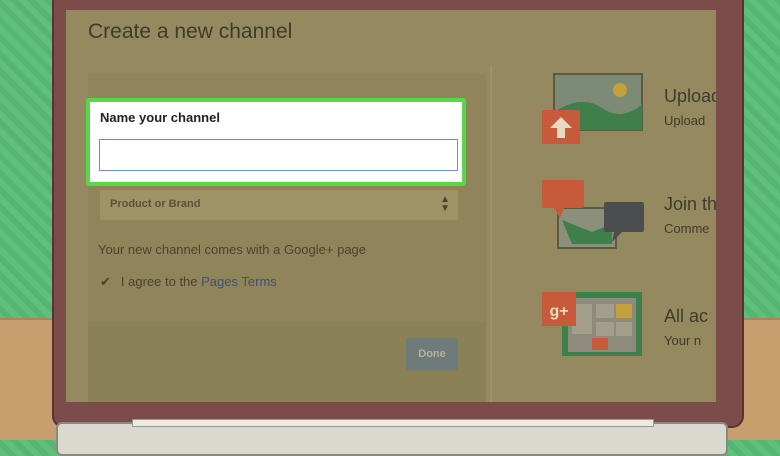  What do you see at coordinates (432, 354) in the screenshot?
I see `done-button: Done` at bounding box center [432, 354].